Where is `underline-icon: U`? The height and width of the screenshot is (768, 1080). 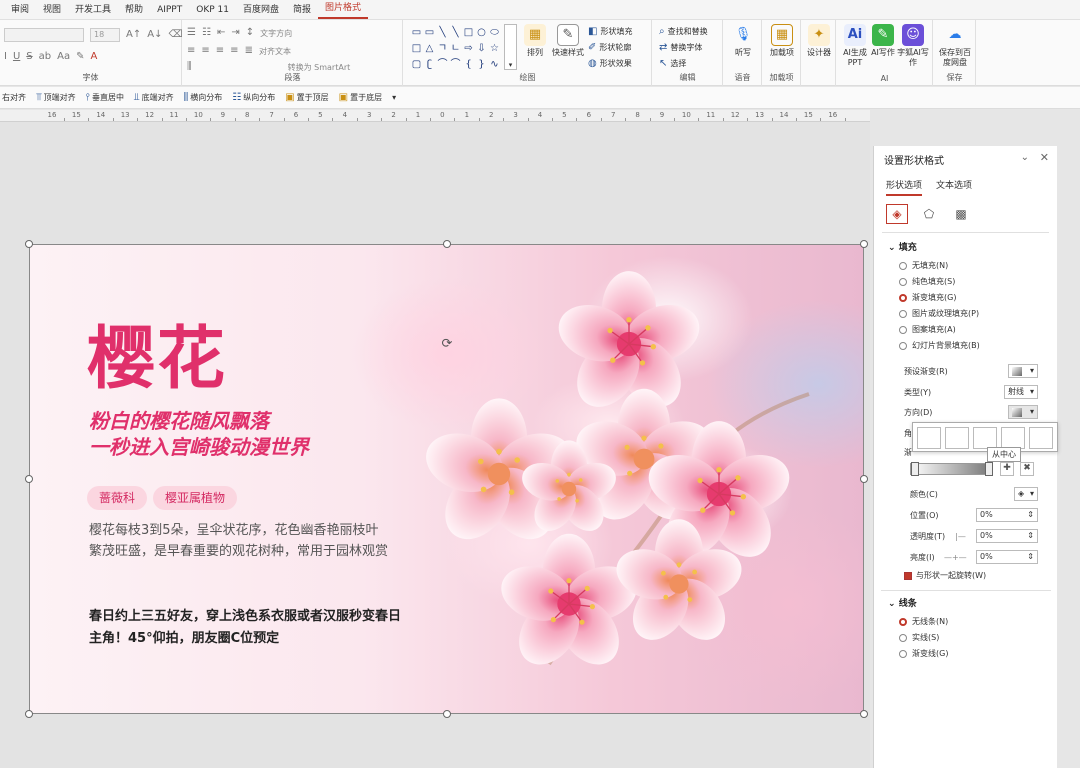 underline-icon: U is located at coordinates (16, 57).